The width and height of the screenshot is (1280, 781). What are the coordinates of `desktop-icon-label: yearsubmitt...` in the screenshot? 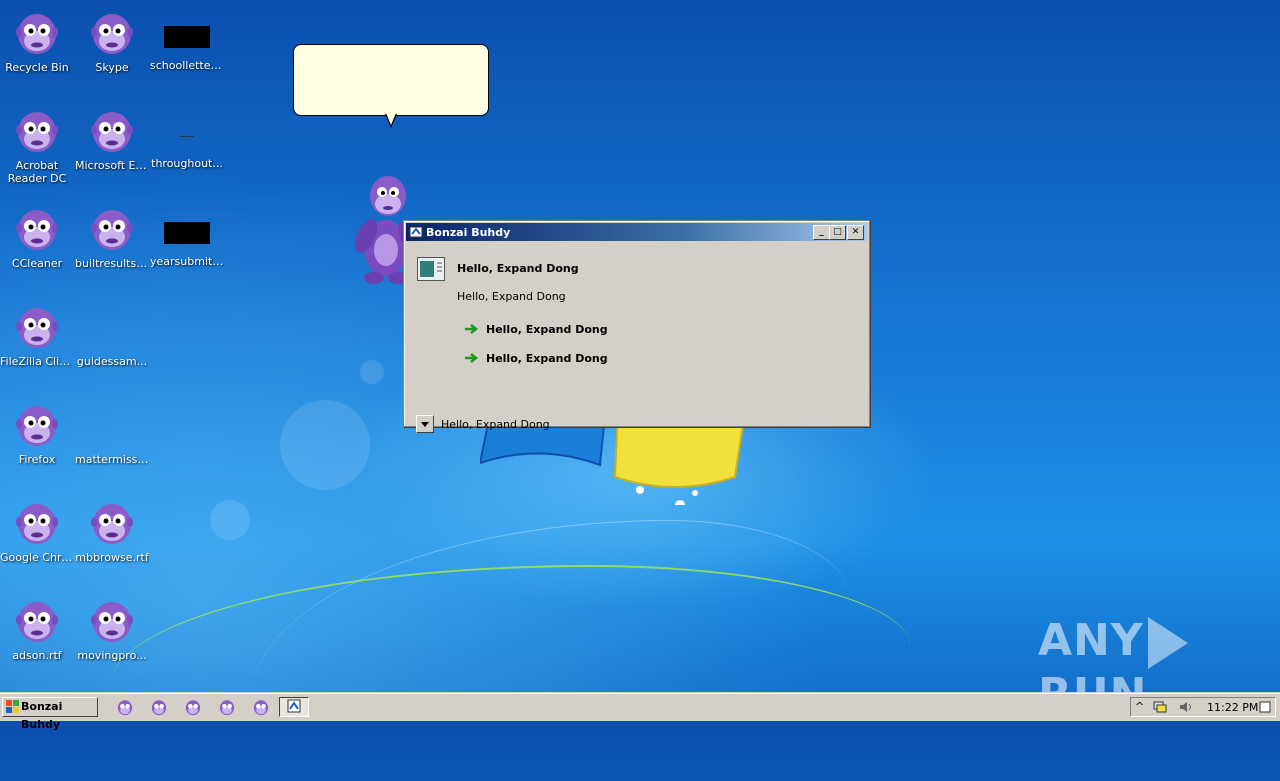 It's located at (187, 261).